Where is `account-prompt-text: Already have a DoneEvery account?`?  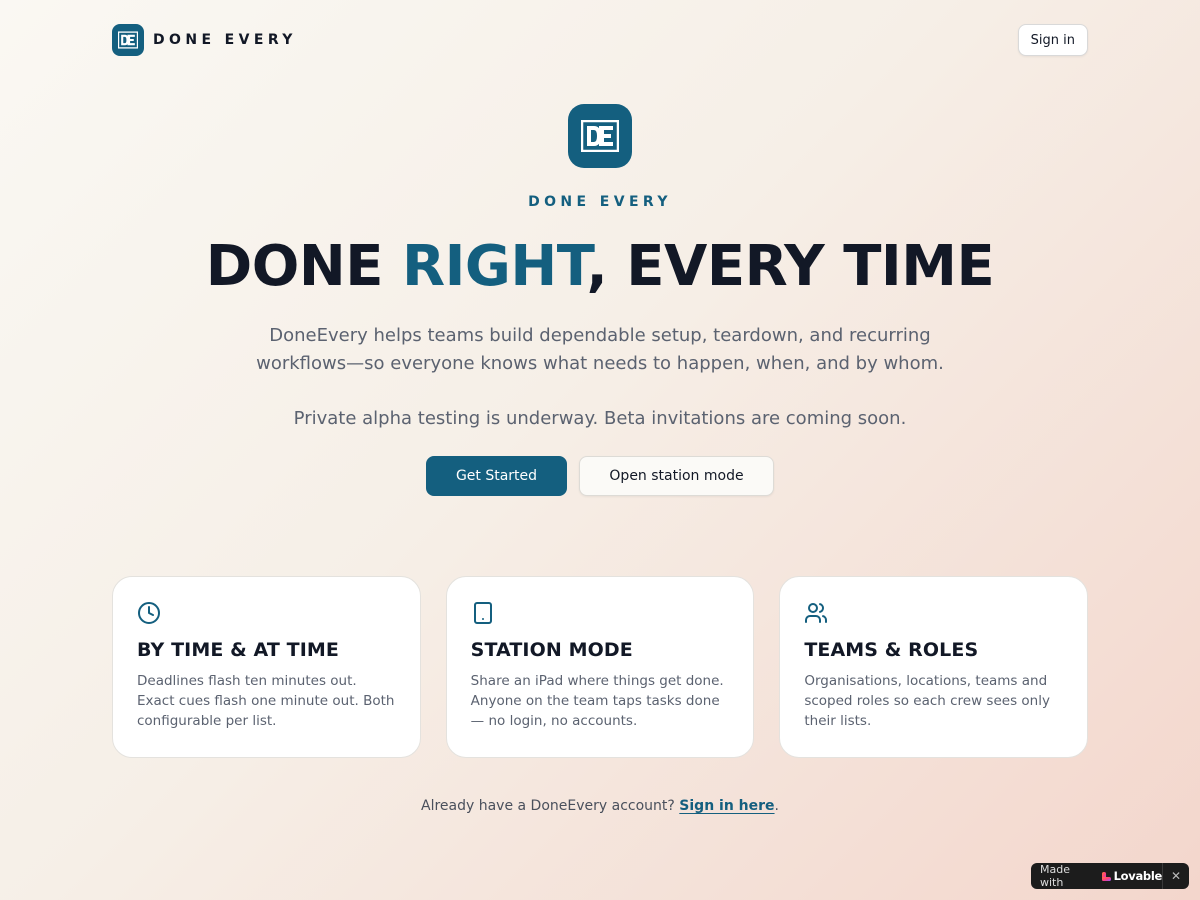 account-prompt-text: Already have a DoneEvery account? is located at coordinates (550, 806).